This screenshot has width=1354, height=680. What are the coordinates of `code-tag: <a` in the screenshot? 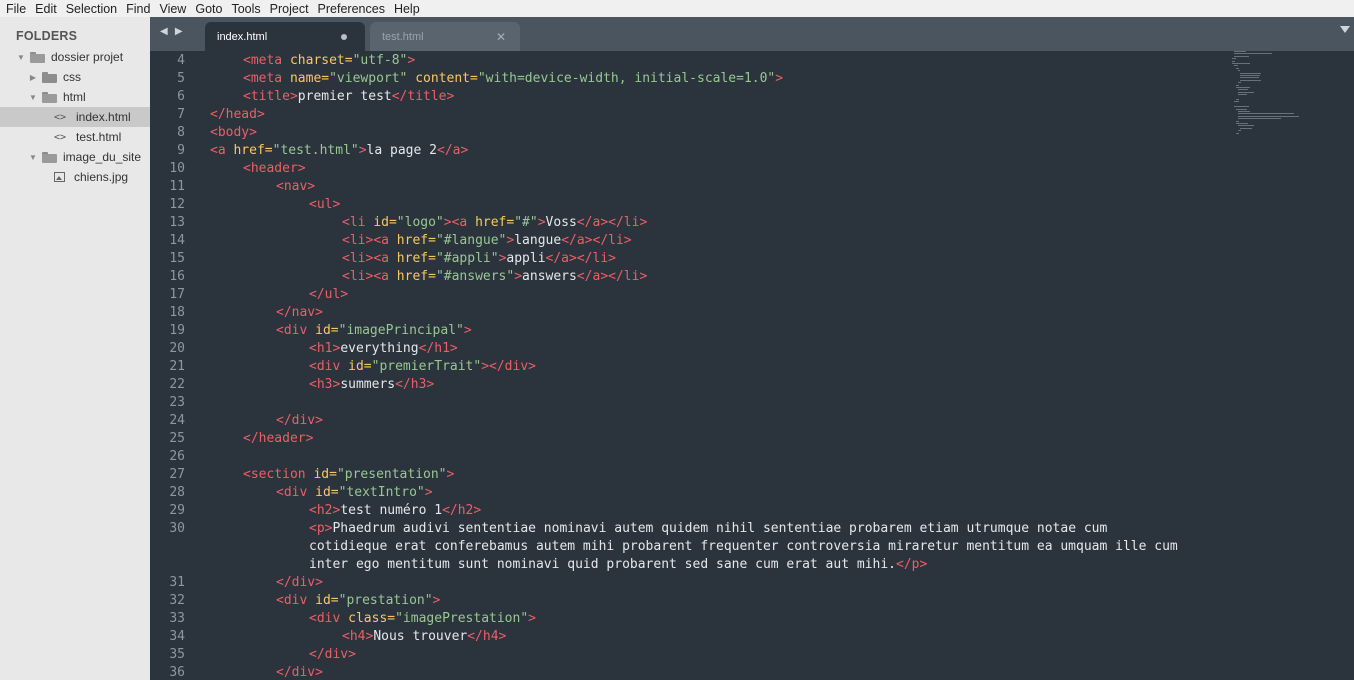 It's located at (385, 240).